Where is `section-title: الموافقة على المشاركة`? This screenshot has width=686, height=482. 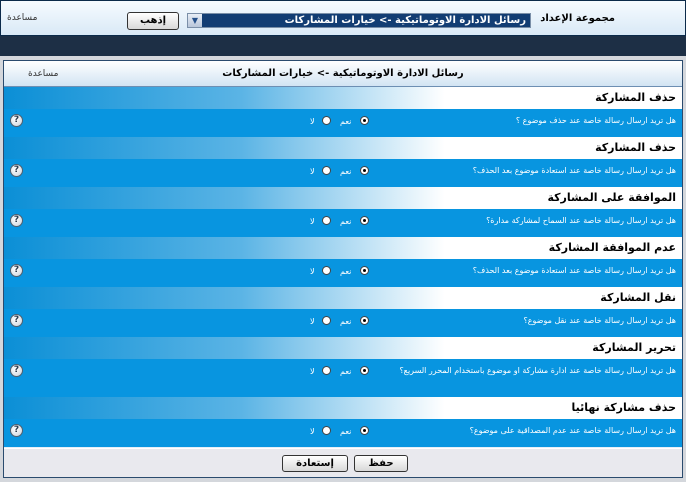
section-title: الموافقة على المشاركة is located at coordinates (611, 197).